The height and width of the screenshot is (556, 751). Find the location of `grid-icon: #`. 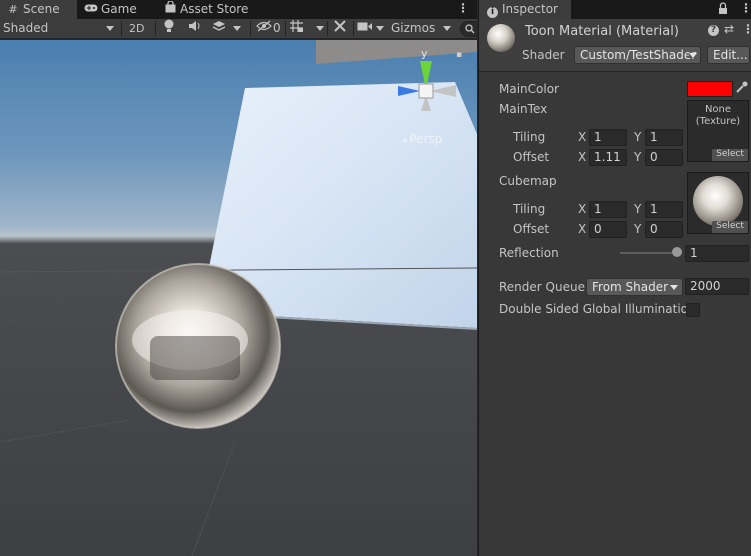

grid-icon: # is located at coordinates (13, 9).